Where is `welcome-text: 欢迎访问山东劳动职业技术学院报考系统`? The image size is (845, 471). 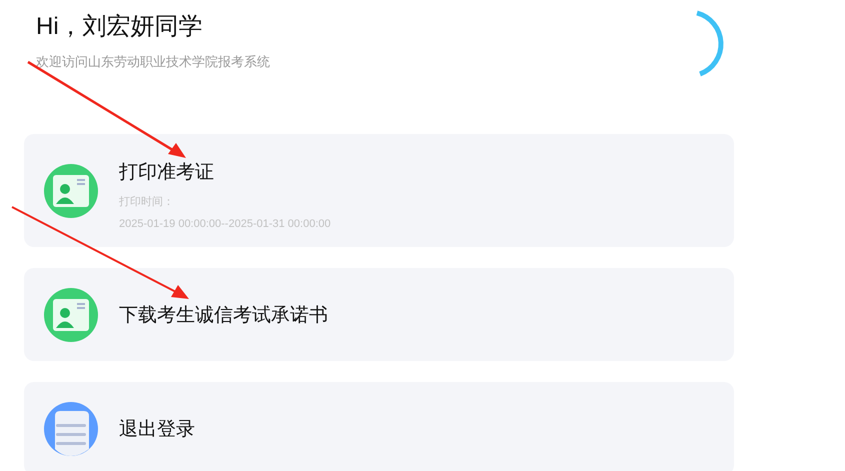
welcome-text: 欢迎访问山东劳动职业技术学院报考系统 is located at coordinates (153, 62).